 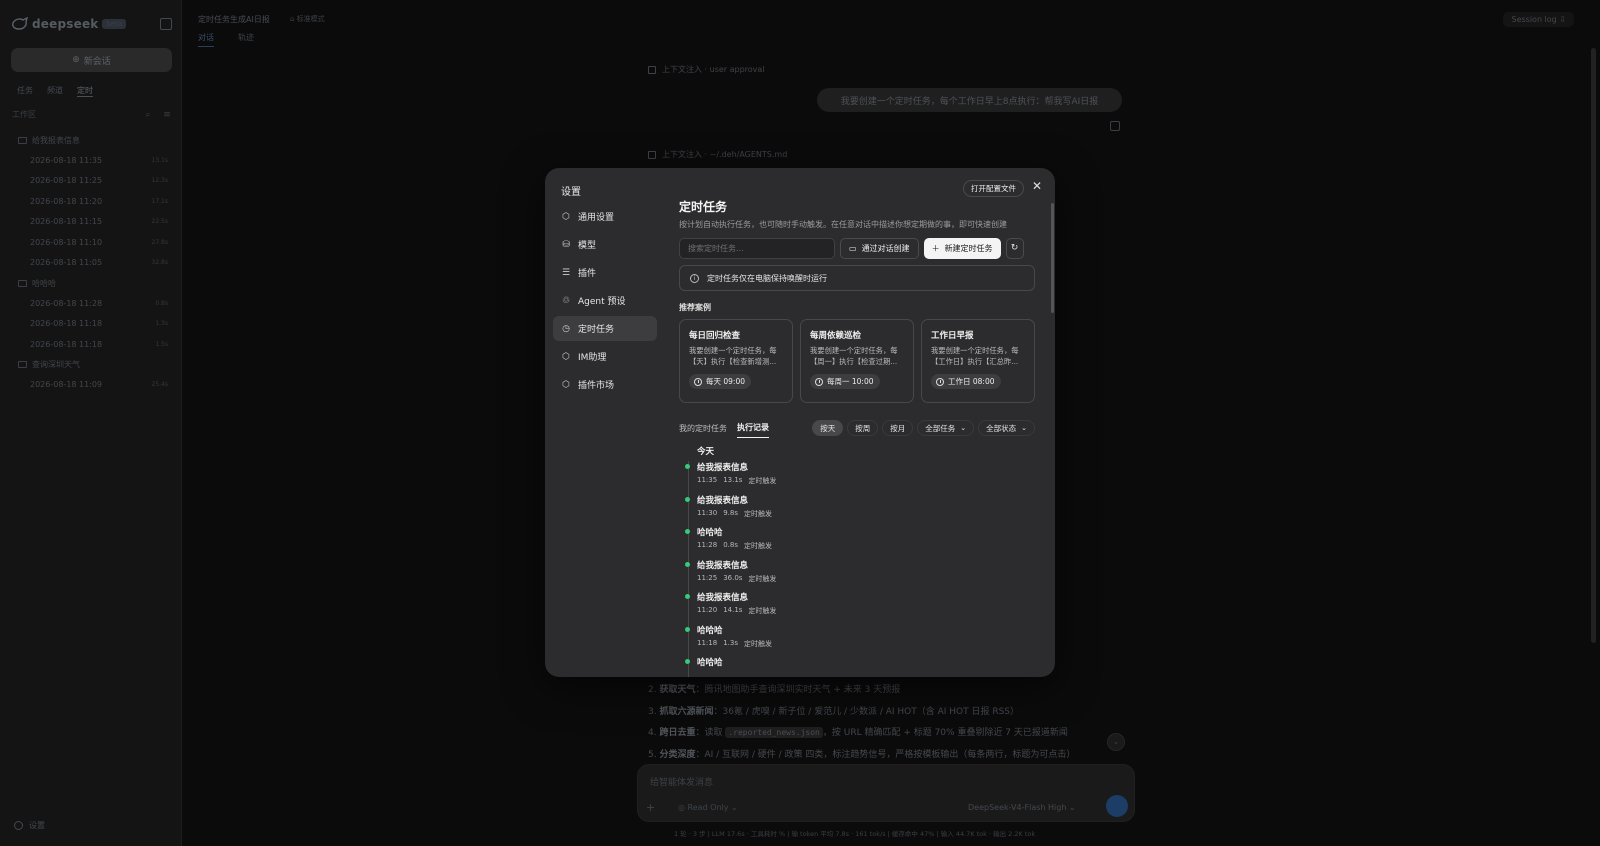 What do you see at coordinates (946, 428) in the screenshot?
I see `filter-all-tasks: 全部任务 ⌄` at bounding box center [946, 428].